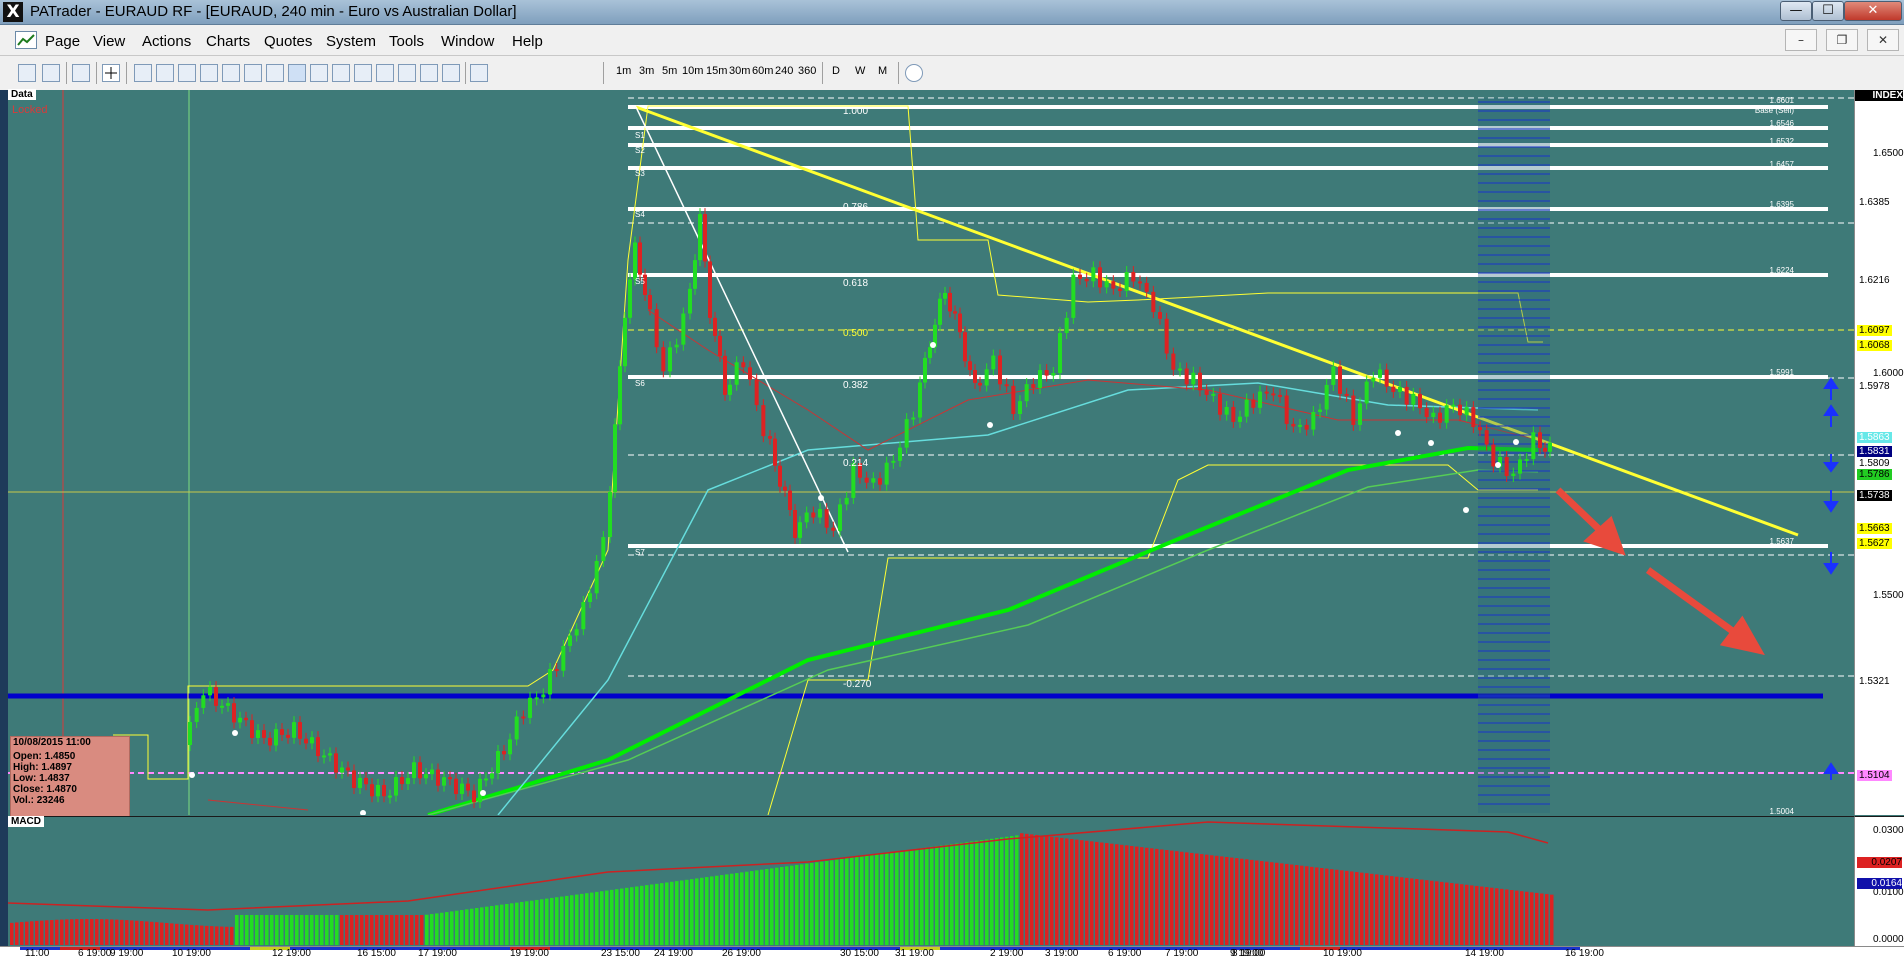  Describe the element at coordinates (784, 71) in the screenshot. I see `timeframe-240: 240` at that location.